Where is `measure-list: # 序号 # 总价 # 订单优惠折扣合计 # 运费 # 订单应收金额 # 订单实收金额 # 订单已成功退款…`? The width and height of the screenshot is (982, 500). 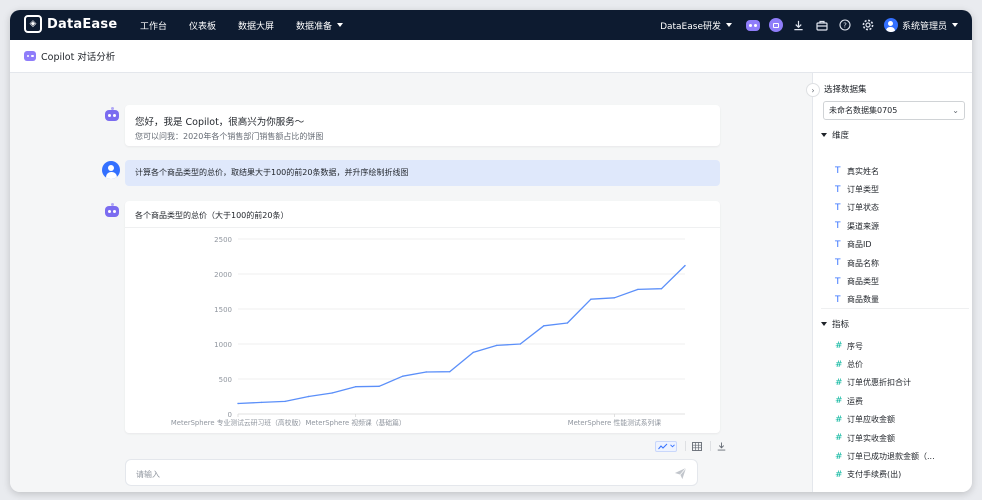 measure-list: # 序号 # 总价 # 订单优惠折扣合计 # 运费 # 订单应收金额 # 订单实收金额 # 订单已成功退款… is located at coordinates (900, 410).